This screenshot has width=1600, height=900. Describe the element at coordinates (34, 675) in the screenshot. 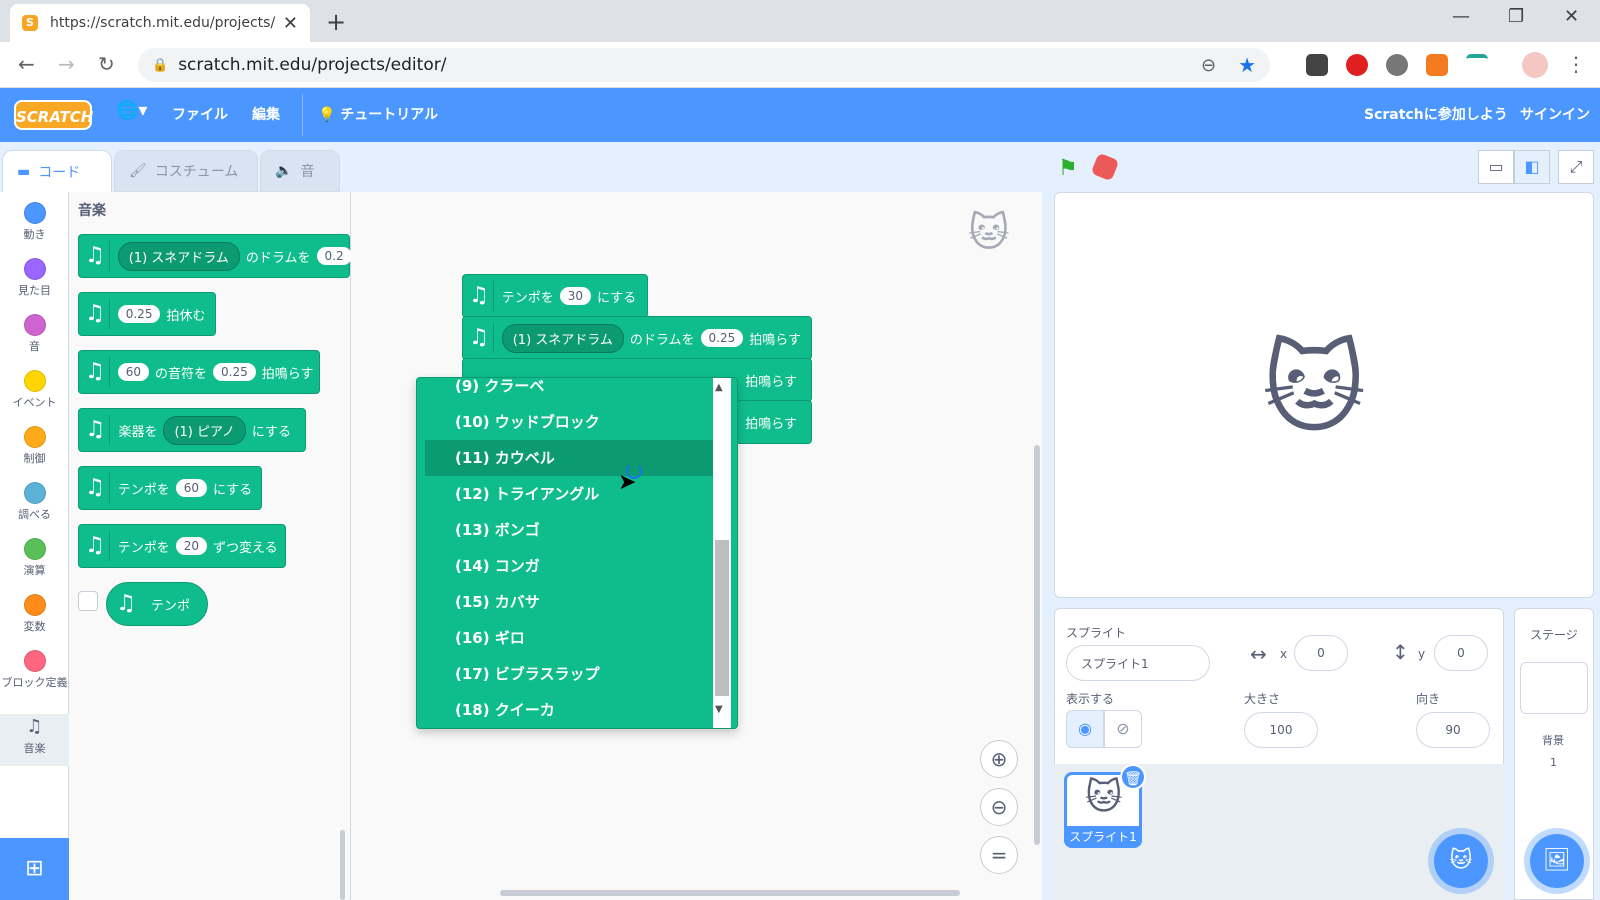

I see `category-item: ブロック定義` at that location.